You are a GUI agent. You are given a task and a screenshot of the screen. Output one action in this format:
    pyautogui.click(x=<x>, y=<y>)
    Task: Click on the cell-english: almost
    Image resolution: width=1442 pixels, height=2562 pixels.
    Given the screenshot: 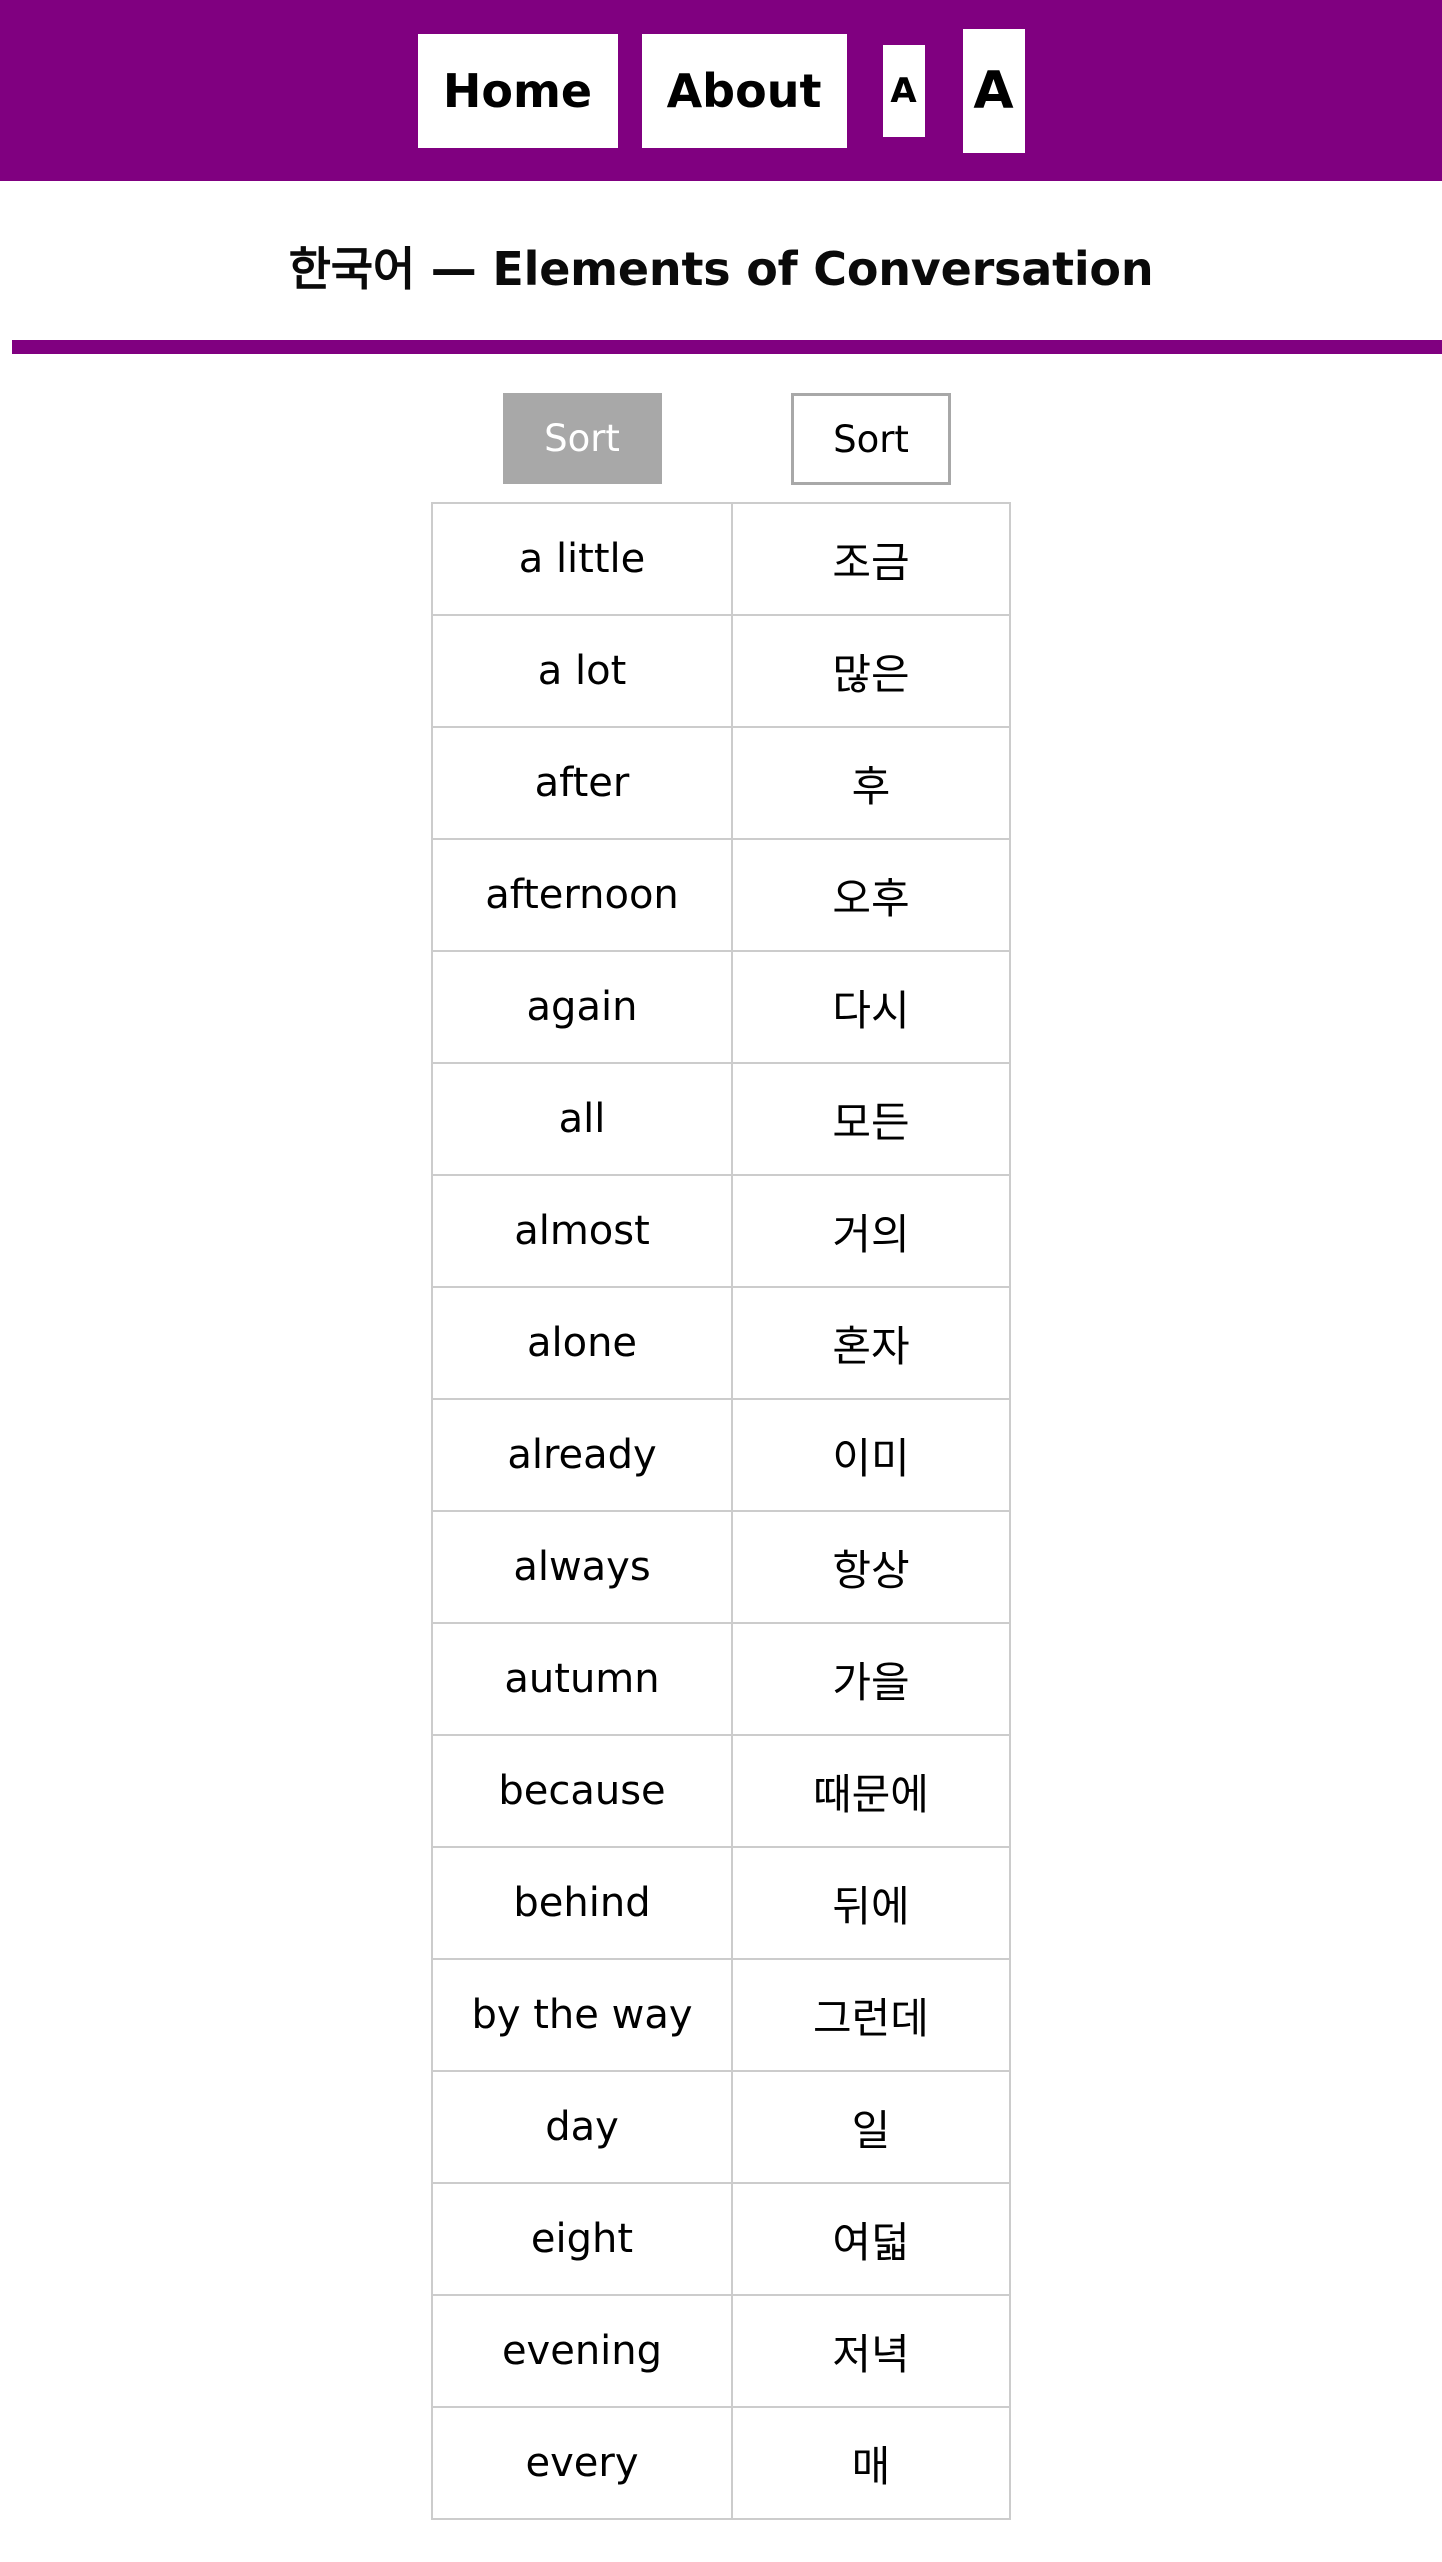 What is the action you would take?
    pyautogui.click(x=582, y=1231)
    